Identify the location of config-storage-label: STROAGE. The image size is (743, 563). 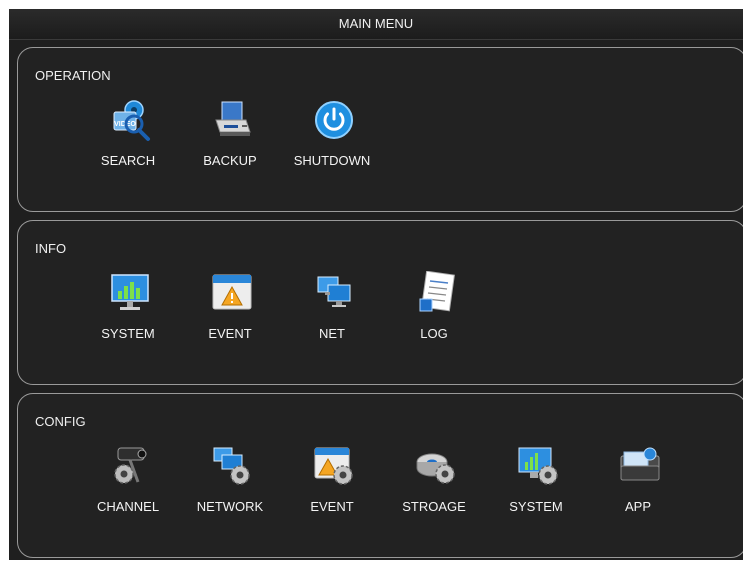
(434, 506).